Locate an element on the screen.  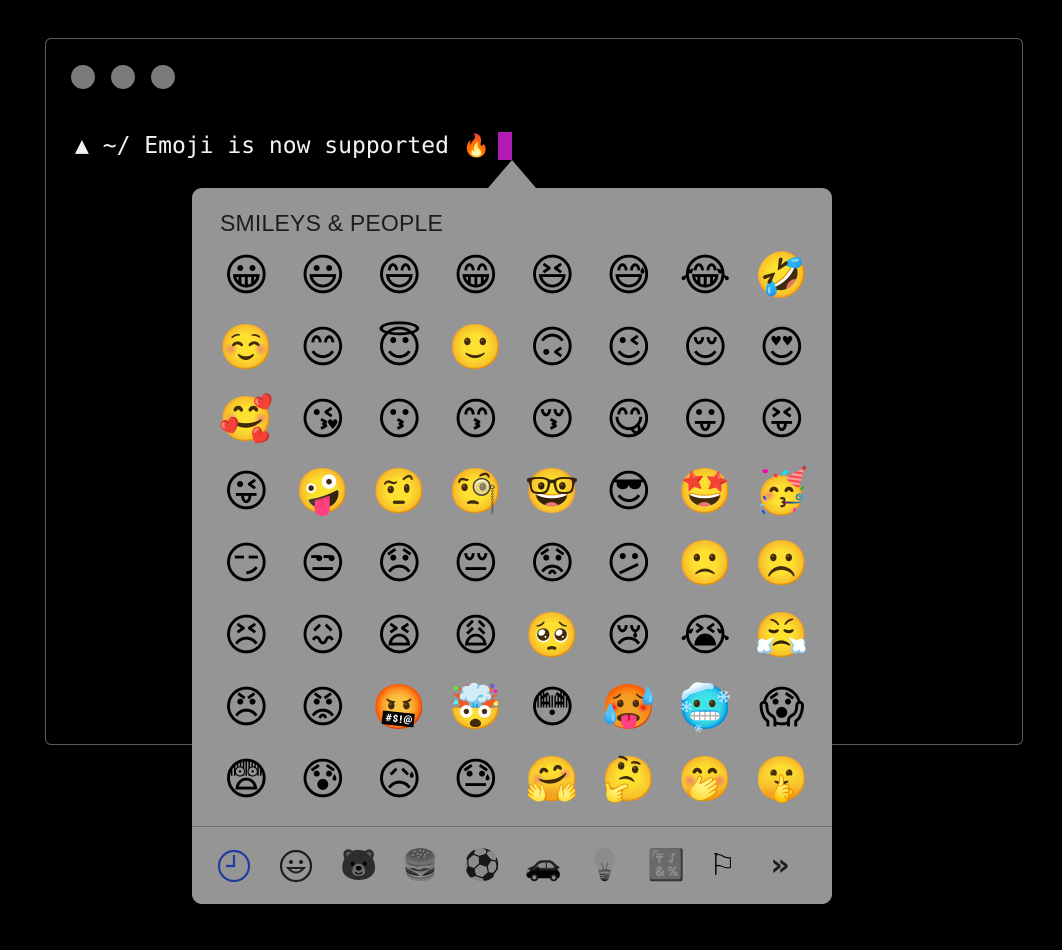
prompt-line: ▲ ~/ Emoji is now supported 🔥 is located at coordinates (294, 146).